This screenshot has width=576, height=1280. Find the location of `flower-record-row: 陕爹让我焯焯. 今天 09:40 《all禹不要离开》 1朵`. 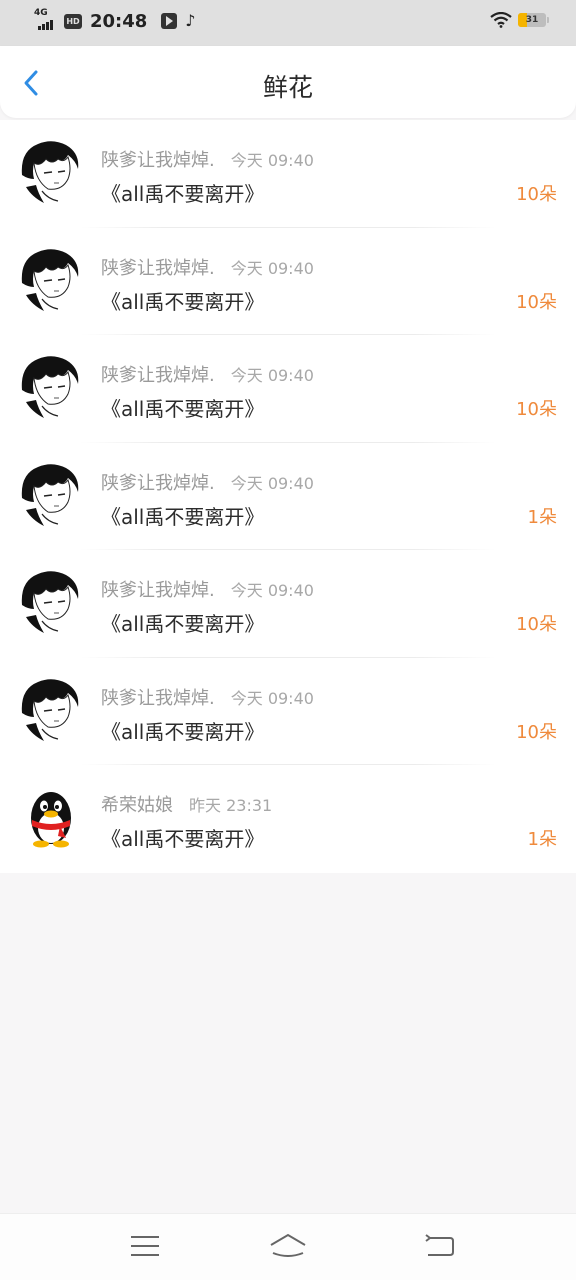

flower-record-row: 陕爹让我焯焯. 今天 09:40 《all禹不要离开》 1朵 is located at coordinates (288, 496).